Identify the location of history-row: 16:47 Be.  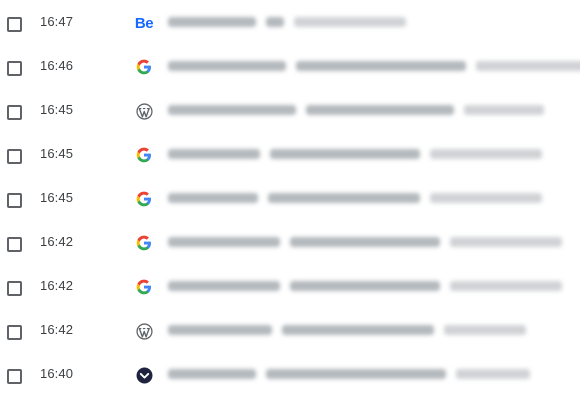
(290, 24).